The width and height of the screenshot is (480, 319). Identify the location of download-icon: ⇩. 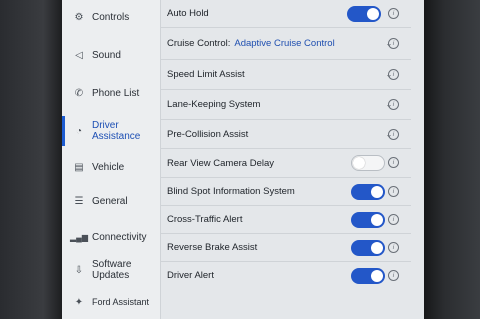
(79, 270).